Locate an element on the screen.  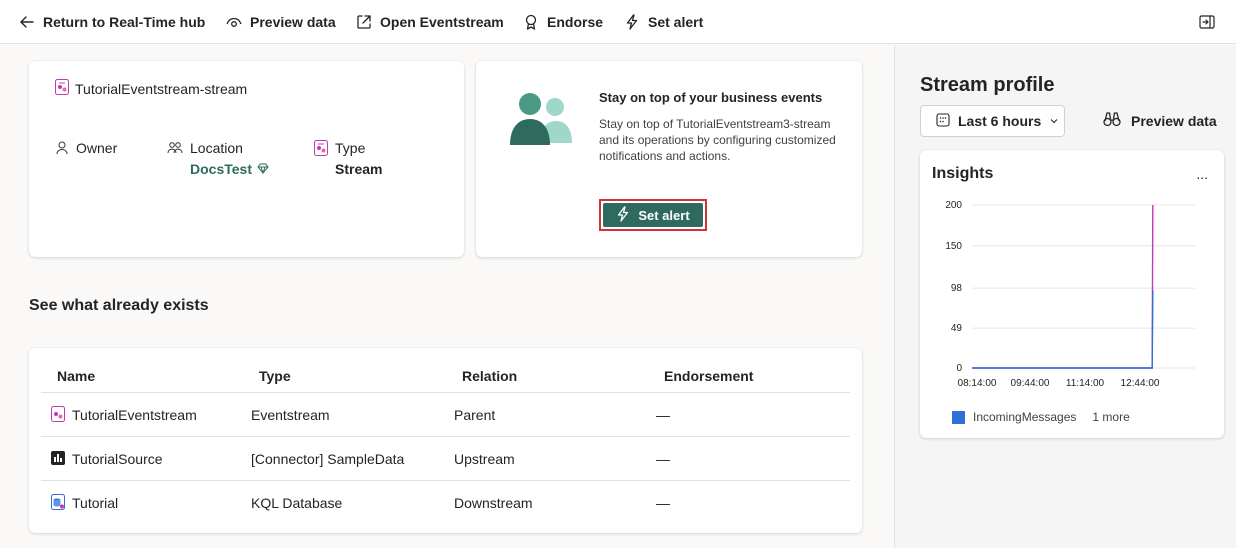
row-name: TutorialEventstream is located at coordinates (134, 415).